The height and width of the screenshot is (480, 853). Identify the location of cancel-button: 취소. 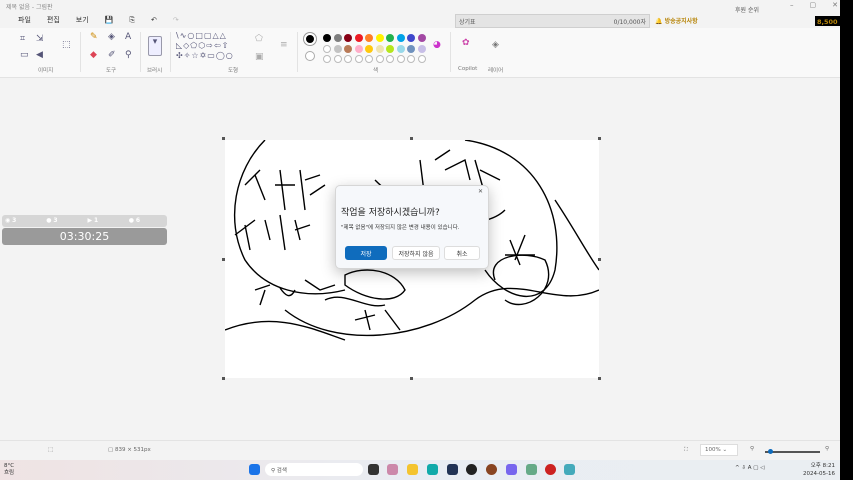
(462, 253).